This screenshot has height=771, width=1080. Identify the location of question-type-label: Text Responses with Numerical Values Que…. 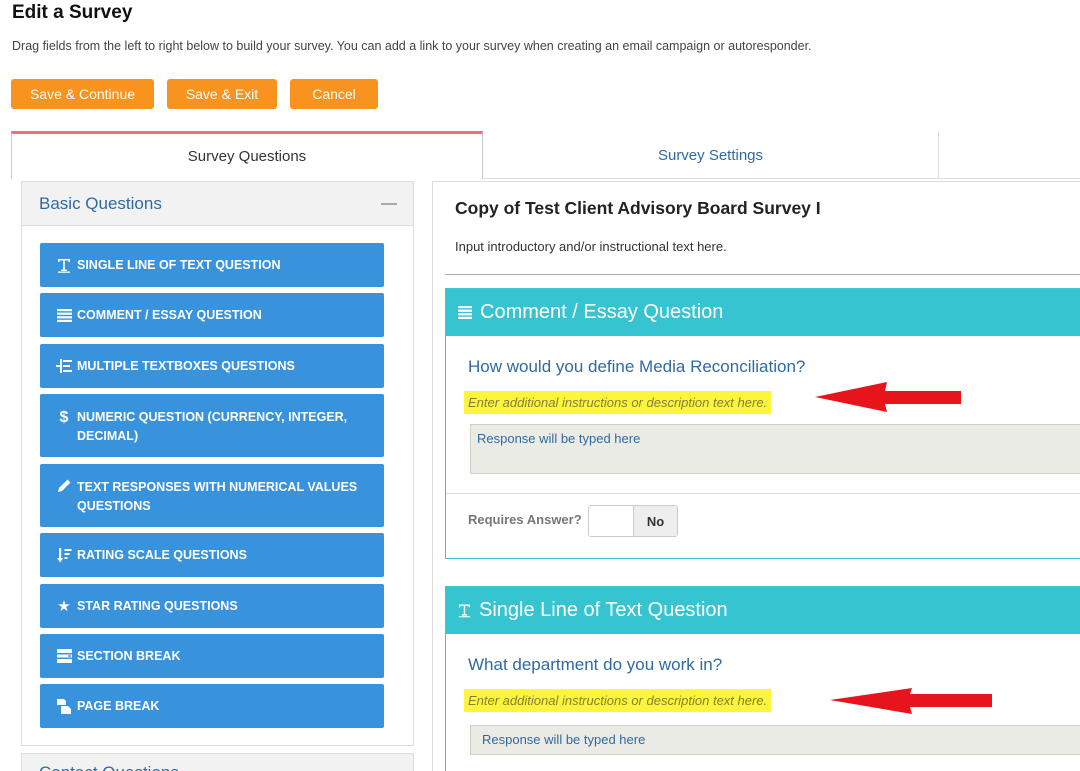
(217, 496).